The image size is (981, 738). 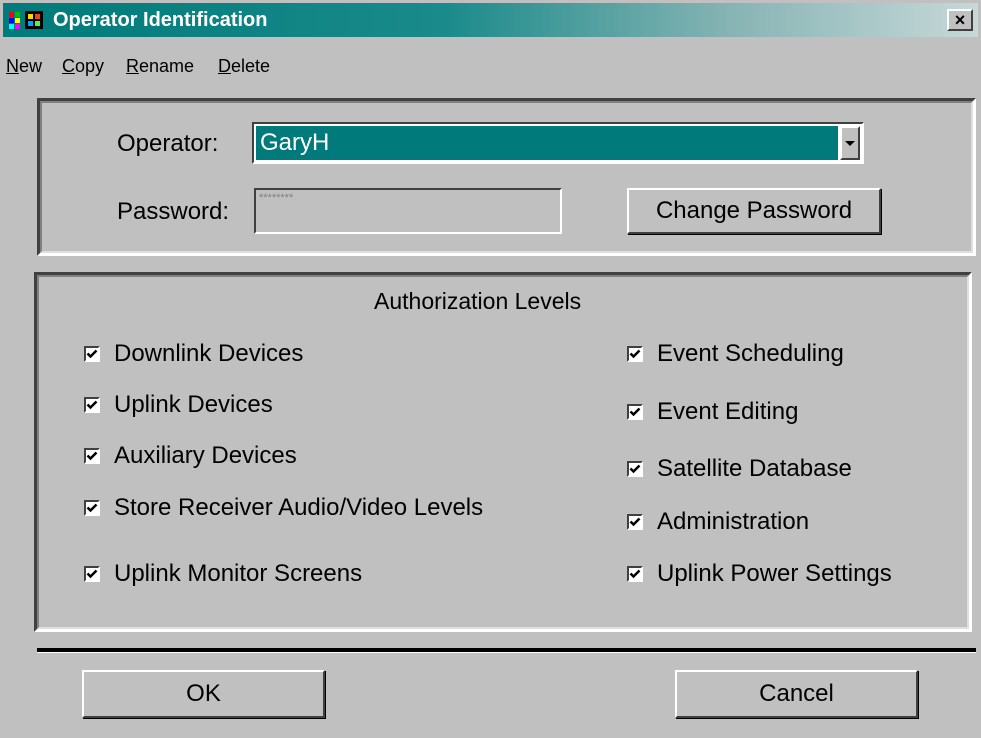 I want to click on operator-label: Operator:, so click(x=168, y=143).